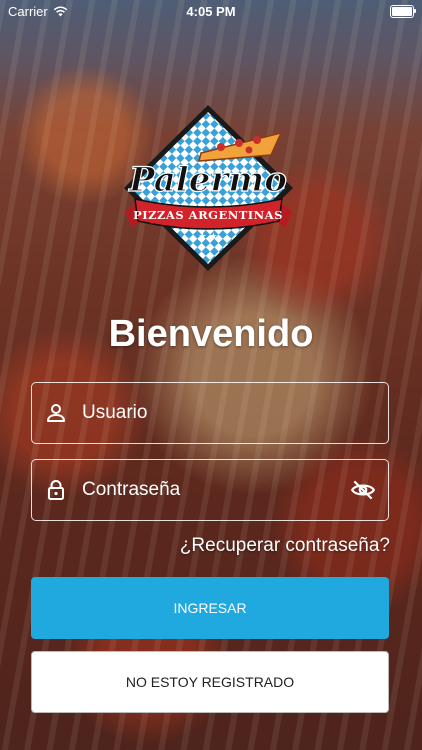 Image resolution: width=422 pixels, height=750 pixels. What do you see at coordinates (210, 682) in the screenshot?
I see `register-button: NO ESTOY REGISTRADO` at bounding box center [210, 682].